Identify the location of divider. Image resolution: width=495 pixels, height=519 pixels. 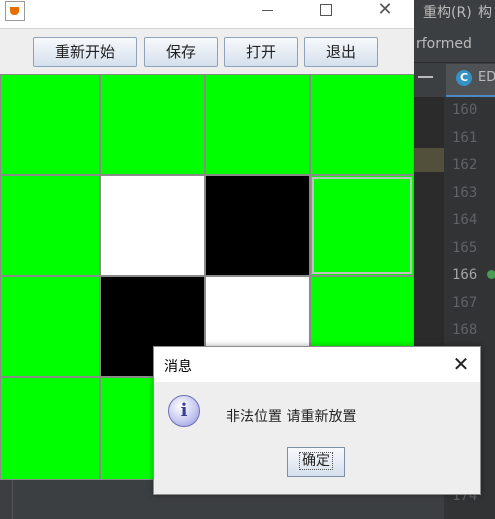
(12, 499).